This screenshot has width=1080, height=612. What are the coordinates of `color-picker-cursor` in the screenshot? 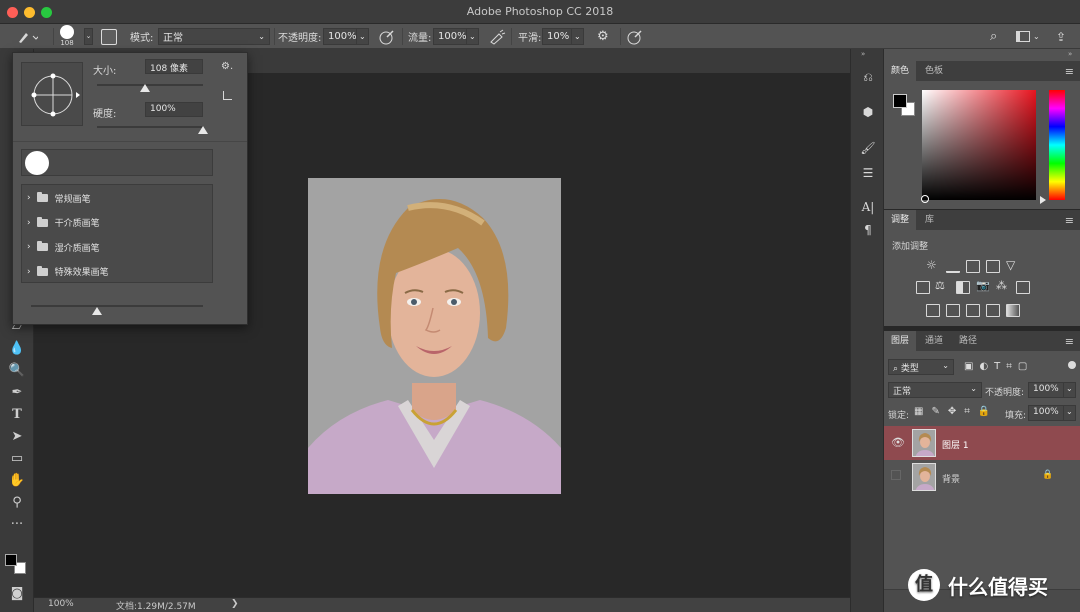 It's located at (925, 199).